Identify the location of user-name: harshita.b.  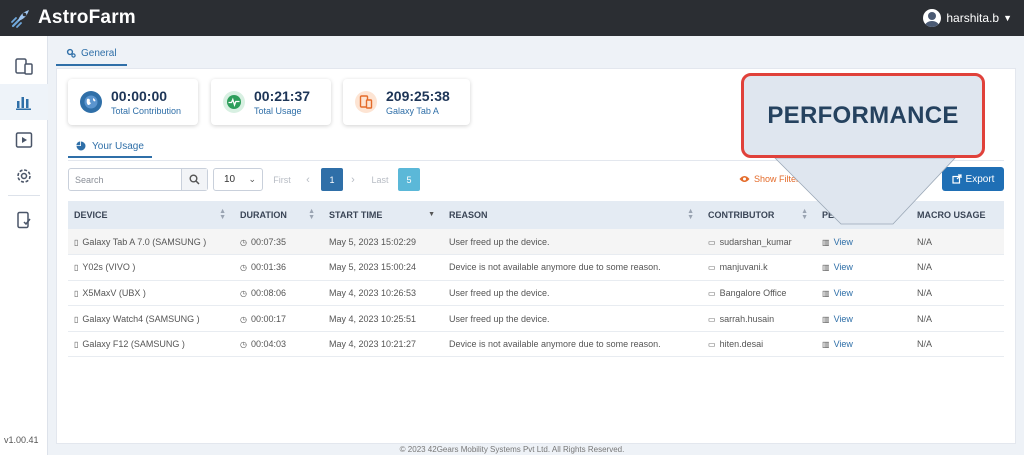
(973, 18).